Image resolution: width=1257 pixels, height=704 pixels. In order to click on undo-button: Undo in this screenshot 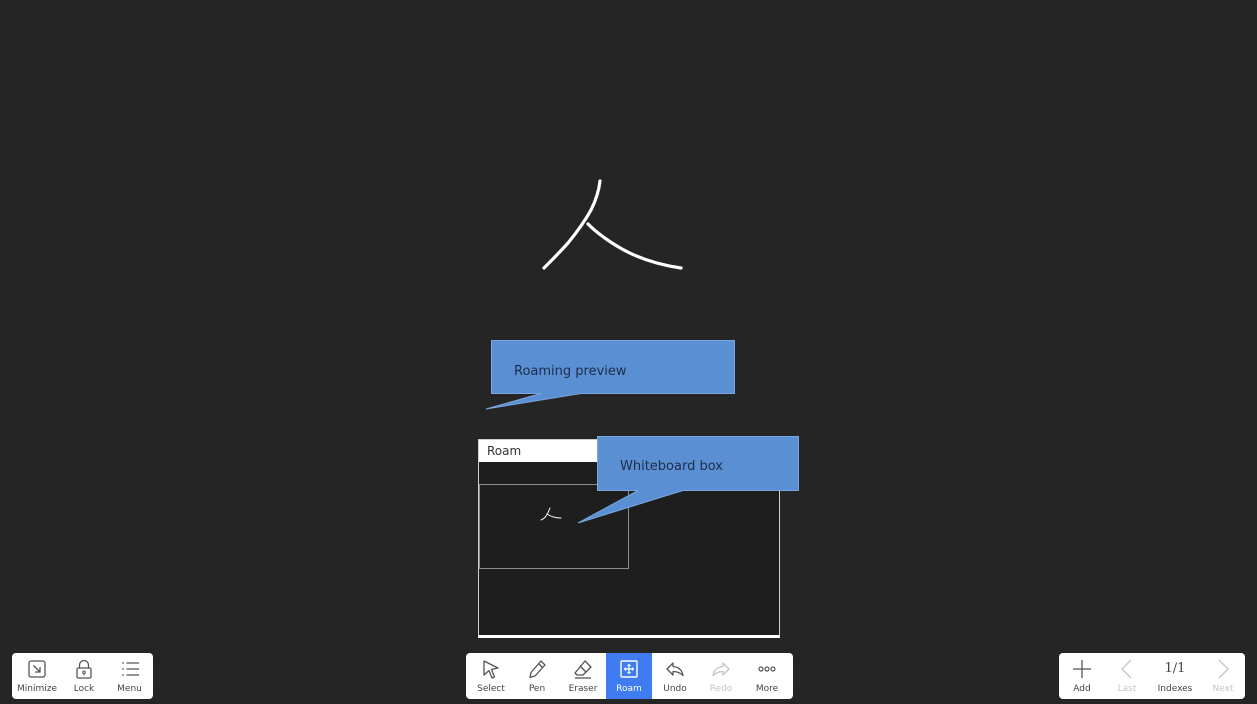, I will do `click(675, 676)`.